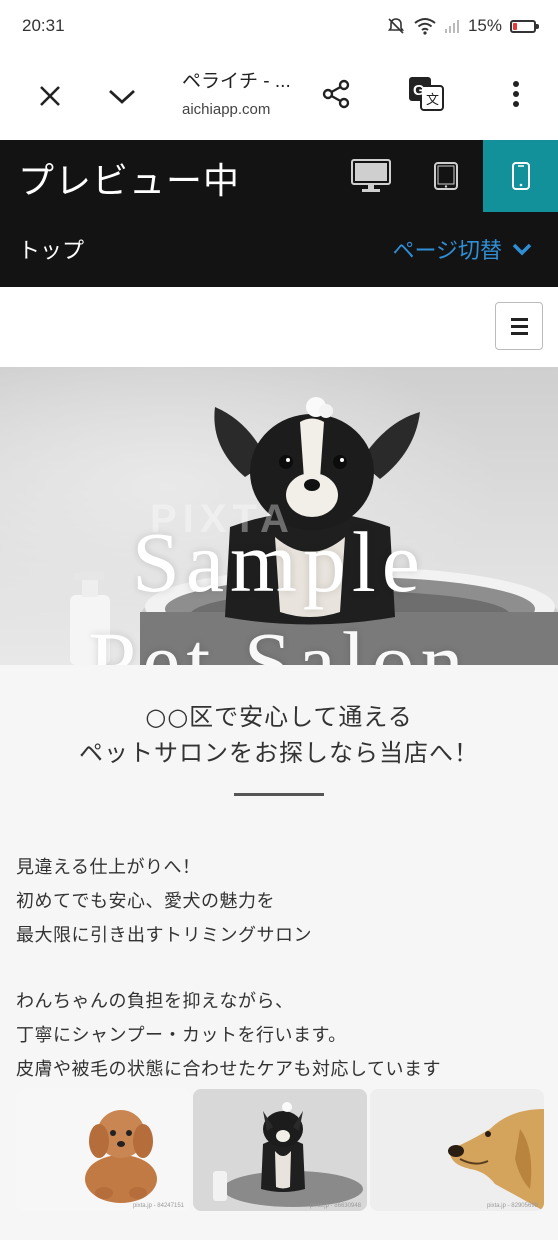 Image resolution: width=558 pixels, height=1240 pixels. Describe the element at coordinates (335, 1206) in the screenshot. I see `photo-credit: pixta.jp - 86630948` at that location.